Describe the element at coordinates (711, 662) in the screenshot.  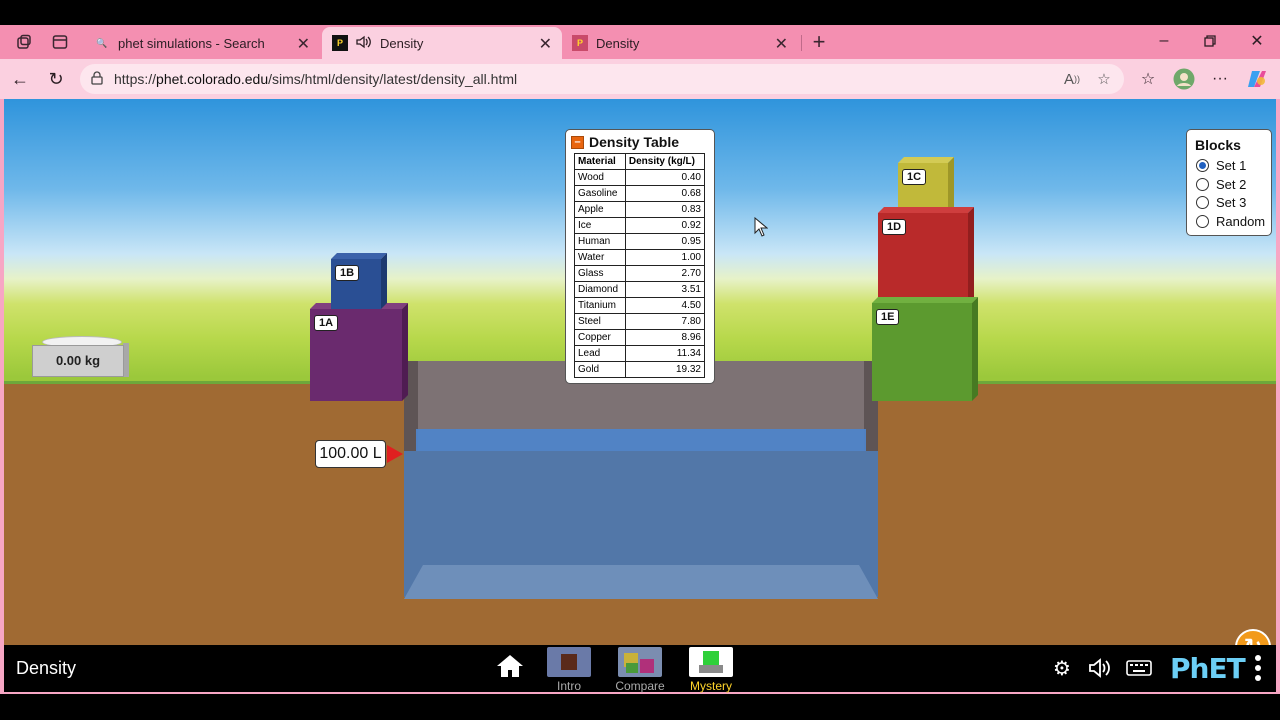
I see `mystery-thumbnail` at that location.